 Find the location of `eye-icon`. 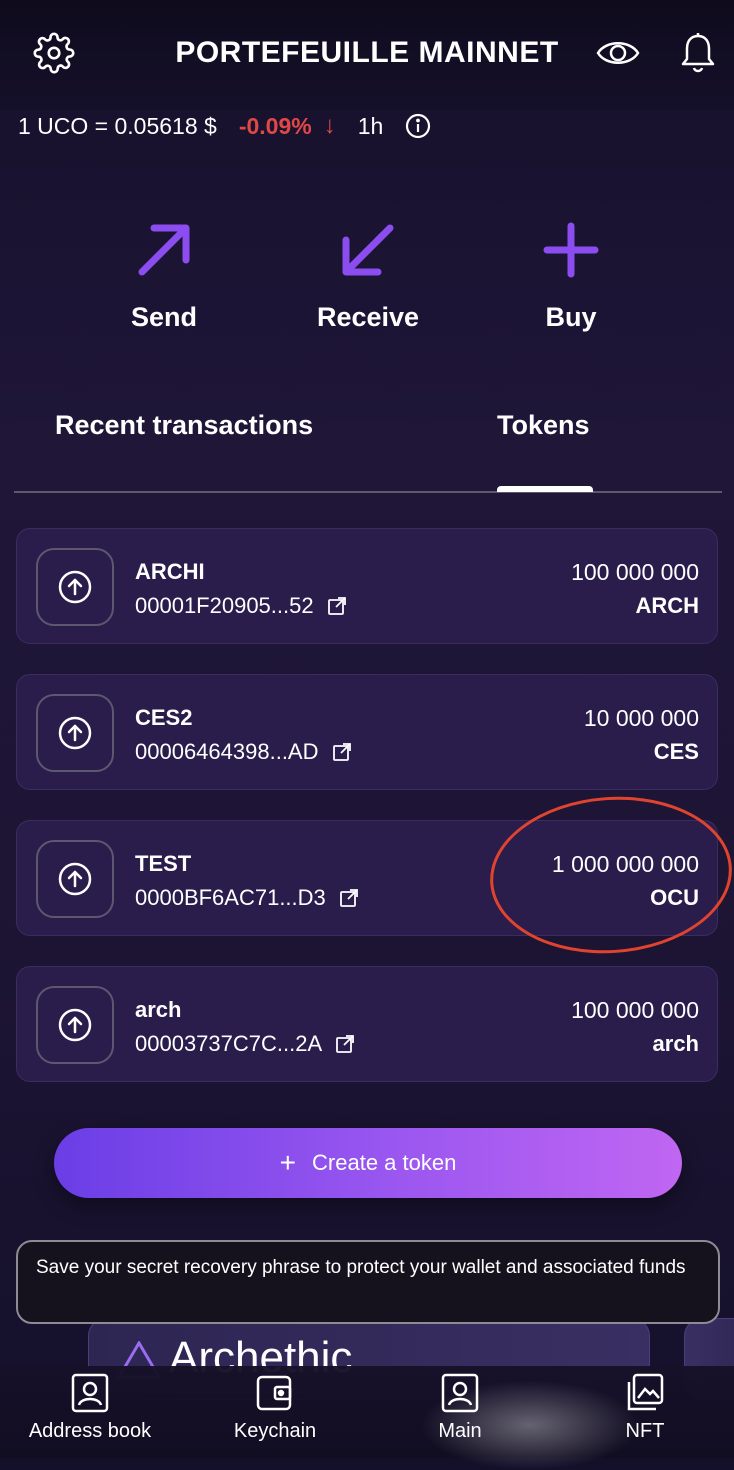

eye-icon is located at coordinates (618, 53).